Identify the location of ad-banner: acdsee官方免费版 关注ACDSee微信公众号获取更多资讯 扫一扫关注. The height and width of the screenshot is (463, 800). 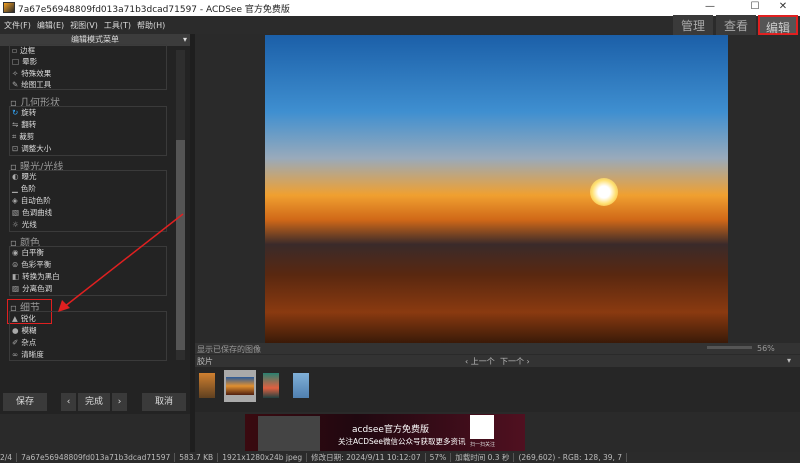
(385, 432).